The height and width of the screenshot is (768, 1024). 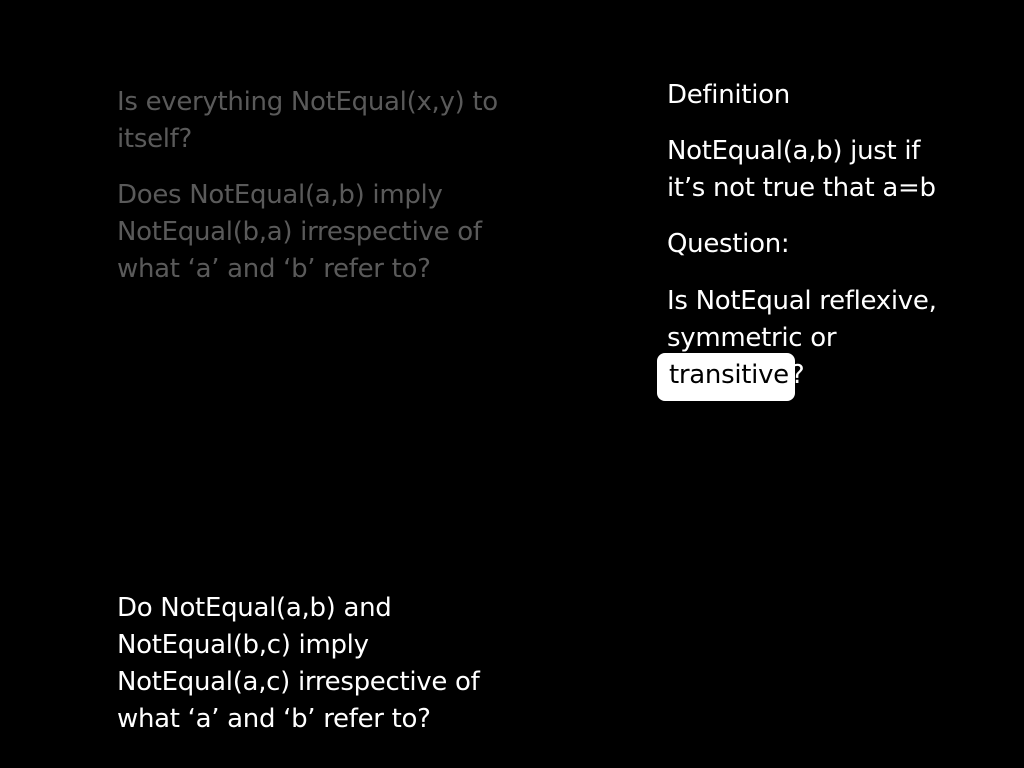 I want to click on question-reflexive: Is everything NotEqual(x,y) to itself?, so click(x=307, y=121).